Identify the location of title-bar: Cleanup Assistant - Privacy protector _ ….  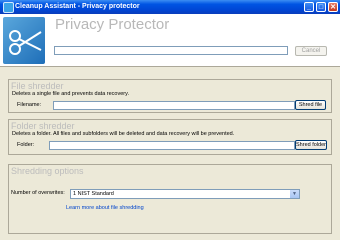
(170, 7).